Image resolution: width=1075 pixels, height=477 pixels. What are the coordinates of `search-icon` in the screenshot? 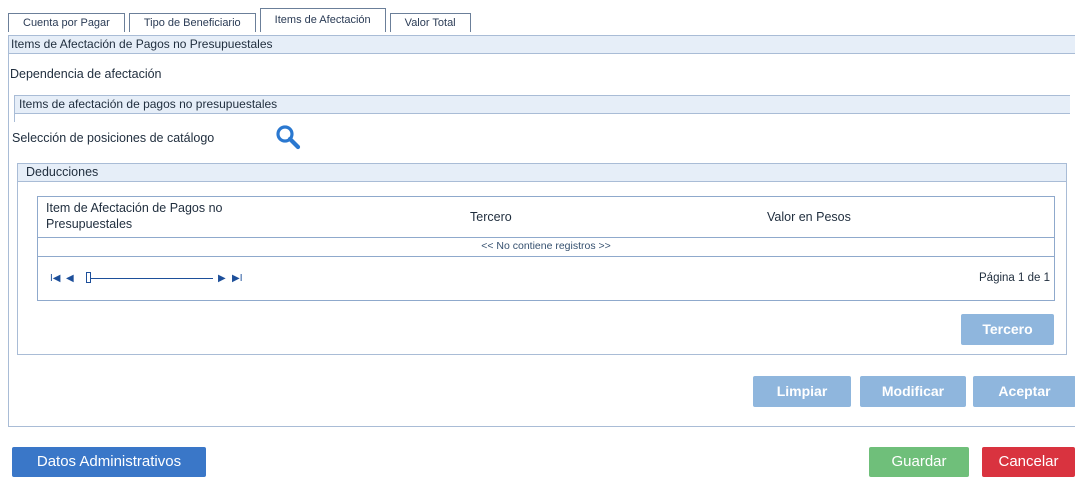 It's located at (288, 137).